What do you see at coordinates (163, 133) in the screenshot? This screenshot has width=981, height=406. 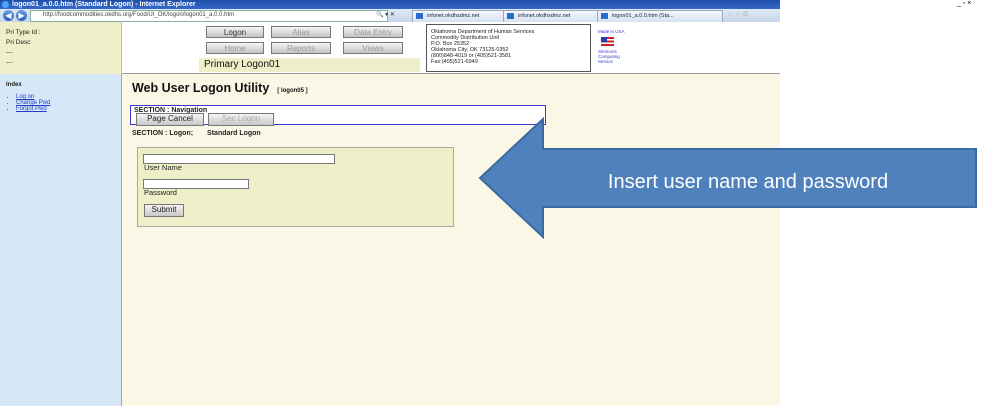 I see `logon-section-title: SECTION : Logon;` at bounding box center [163, 133].